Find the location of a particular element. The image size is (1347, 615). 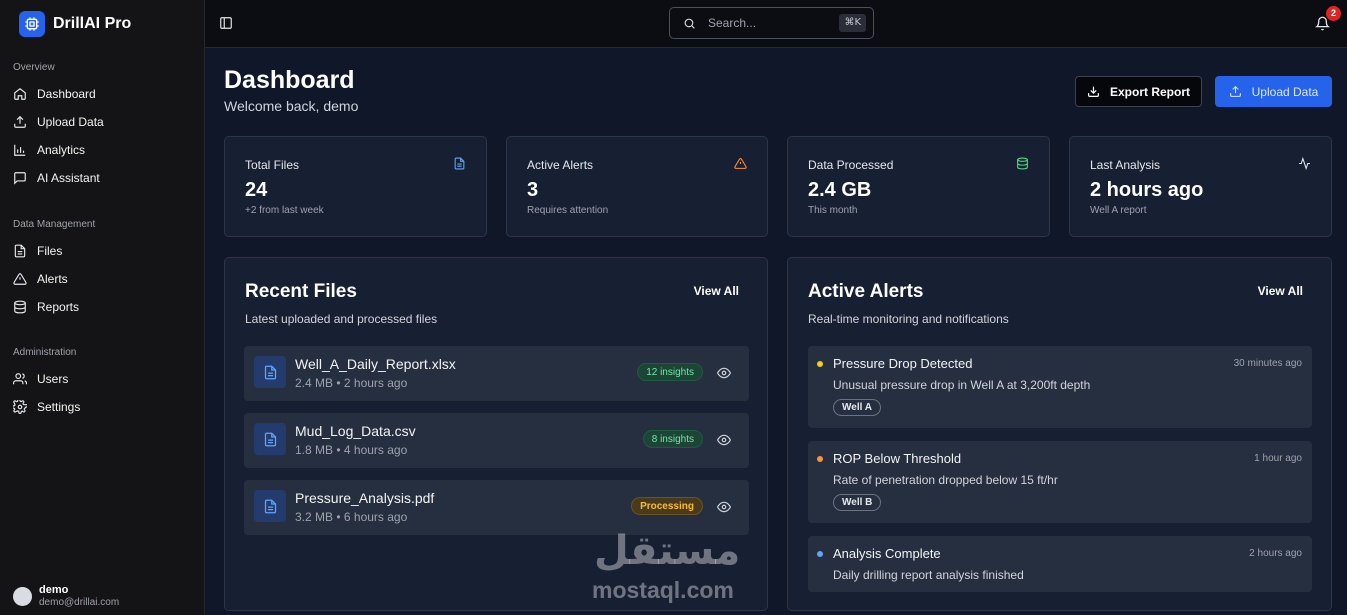

sidebar-item-label: Alerts is located at coordinates (52, 279).